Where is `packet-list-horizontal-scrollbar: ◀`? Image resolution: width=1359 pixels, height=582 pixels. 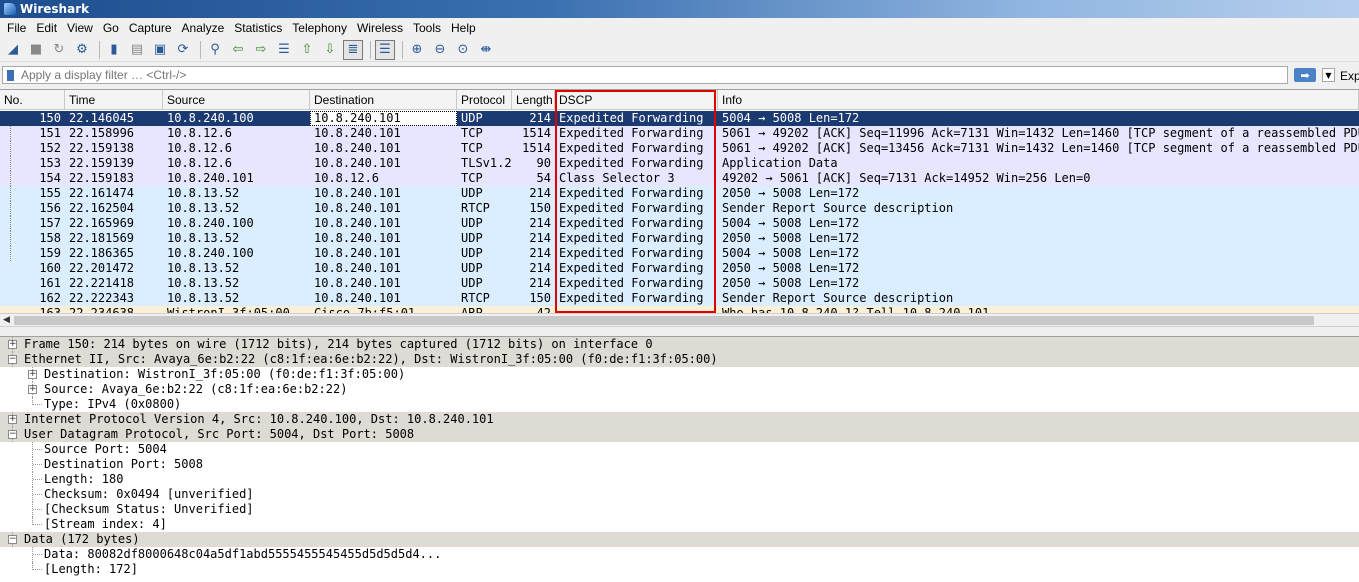 packet-list-horizontal-scrollbar: ◀ is located at coordinates (679, 320).